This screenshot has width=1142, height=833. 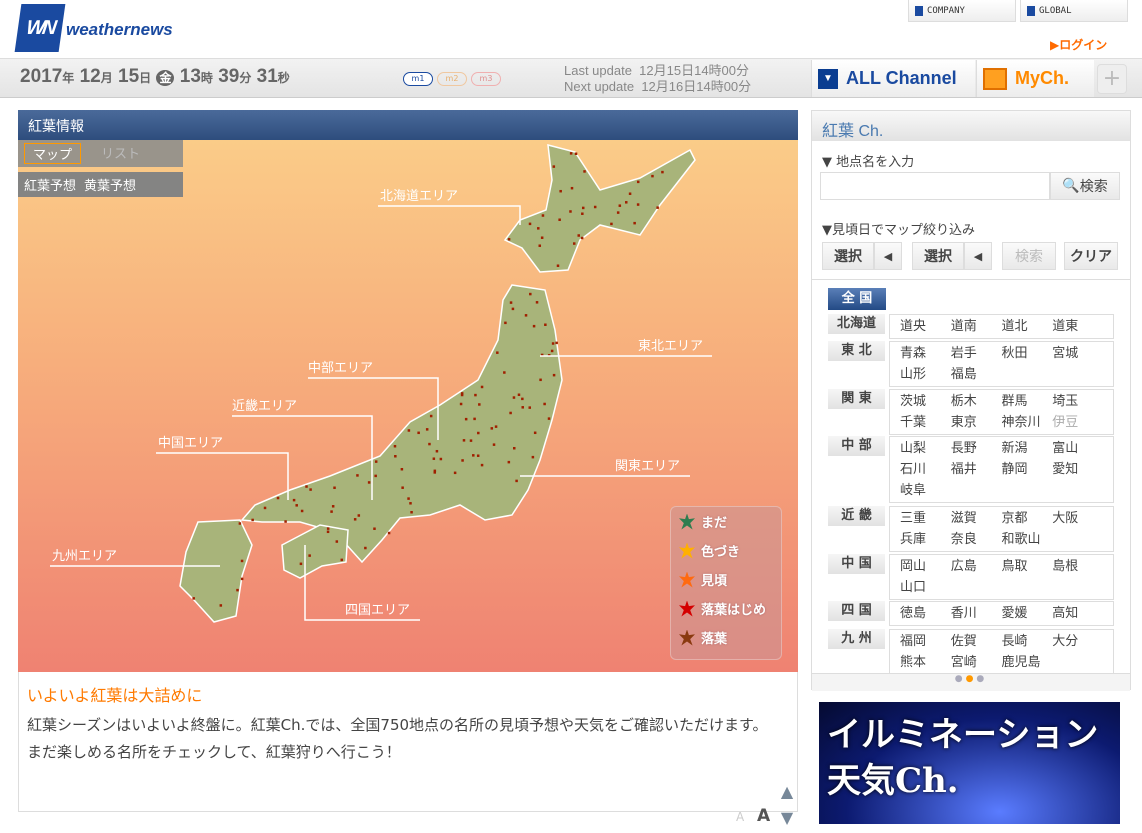 I want to click on mode-m3-button: m3, so click(x=486, y=79).